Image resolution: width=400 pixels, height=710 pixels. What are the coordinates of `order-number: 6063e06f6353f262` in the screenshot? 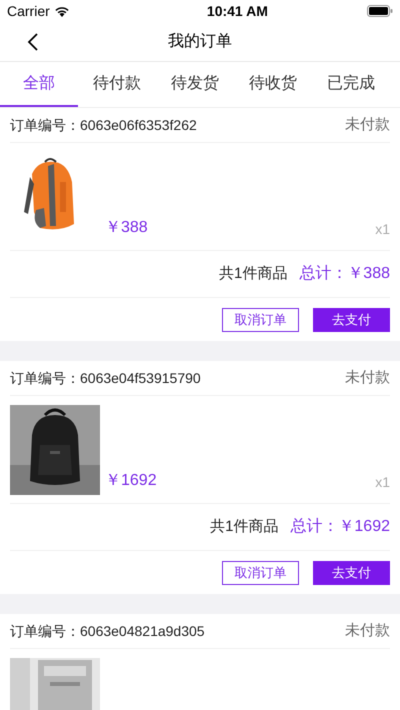 It's located at (138, 125).